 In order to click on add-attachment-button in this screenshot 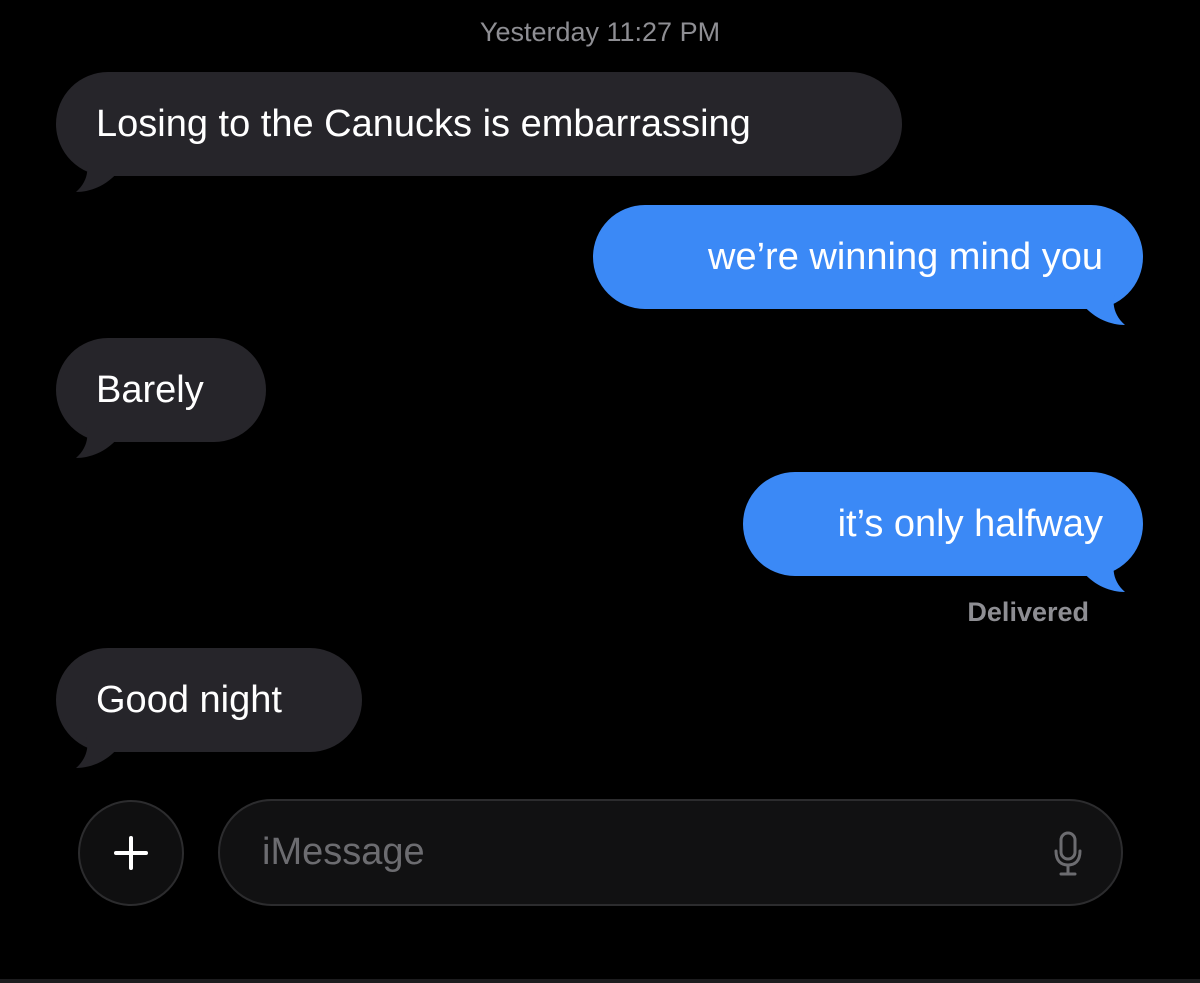, I will do `click(131, 853)`.